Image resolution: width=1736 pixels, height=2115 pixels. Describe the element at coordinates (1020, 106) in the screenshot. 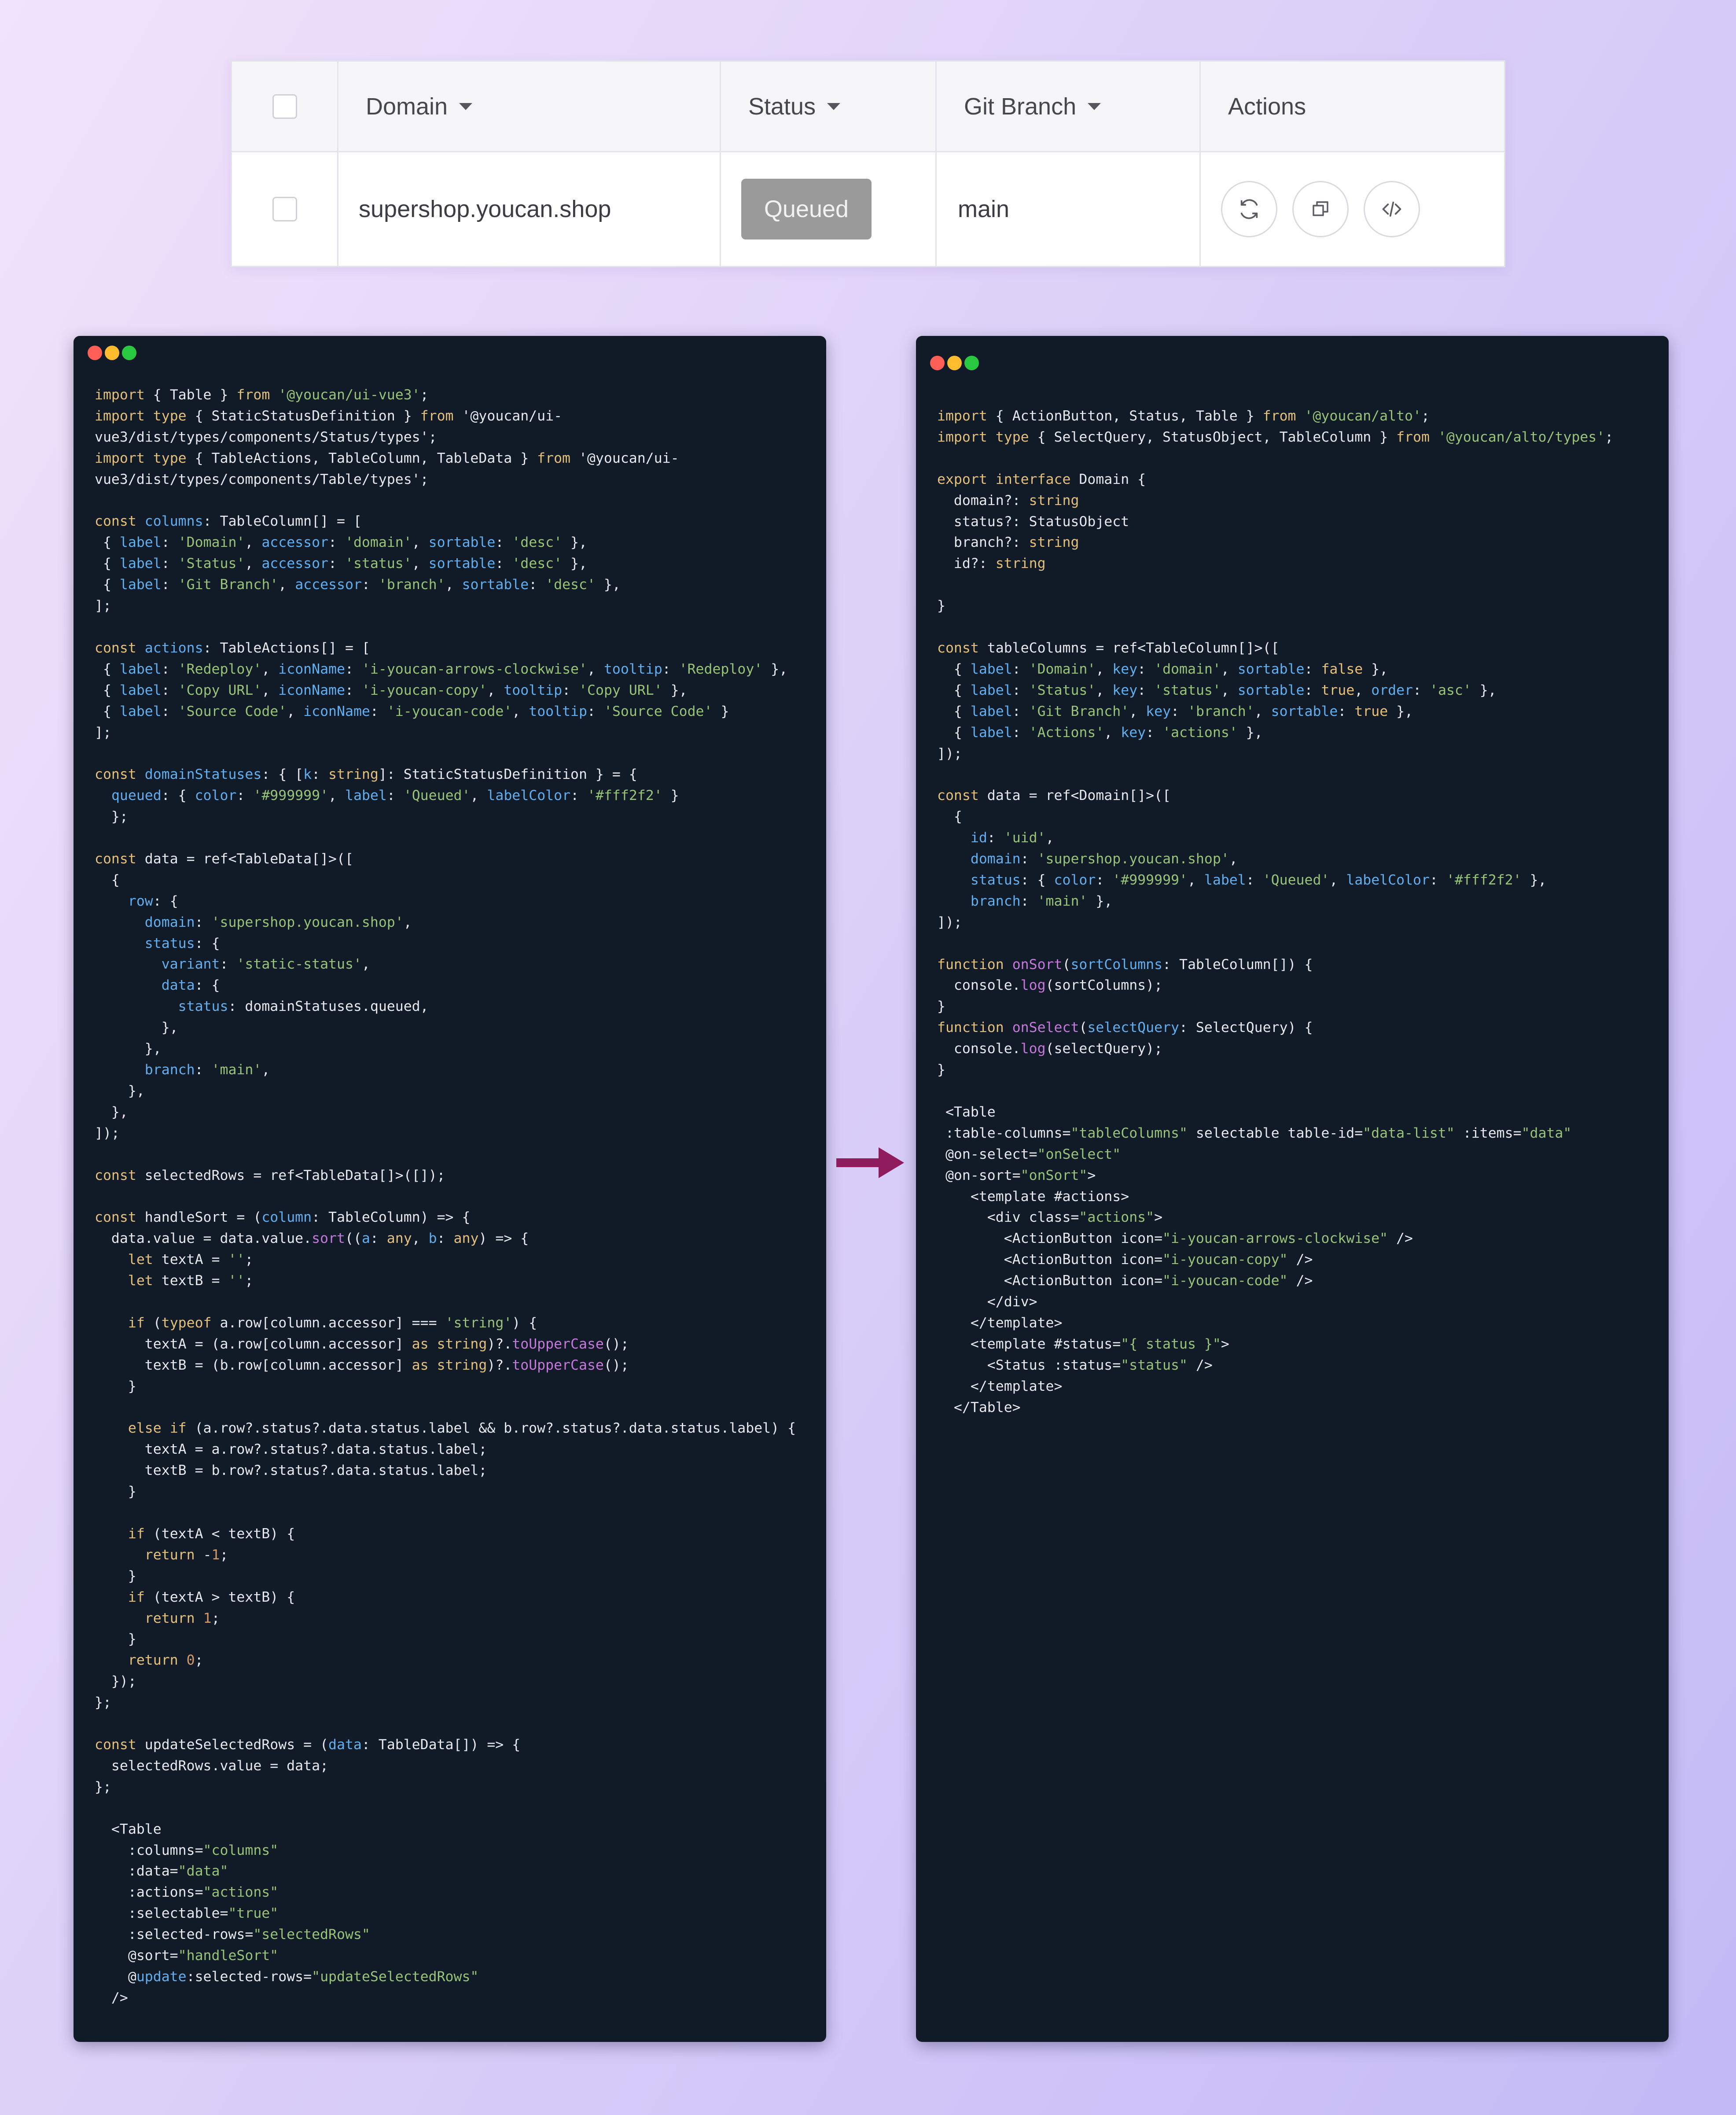

I see `column-header-label: Git Branch` at that location.